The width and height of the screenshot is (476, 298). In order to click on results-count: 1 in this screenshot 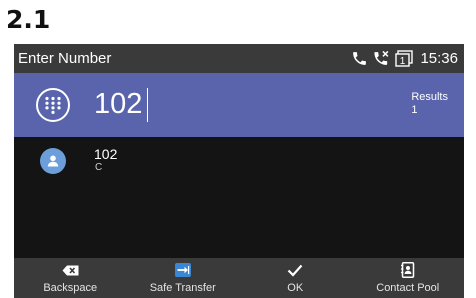, I will do `click(414, 110)`.